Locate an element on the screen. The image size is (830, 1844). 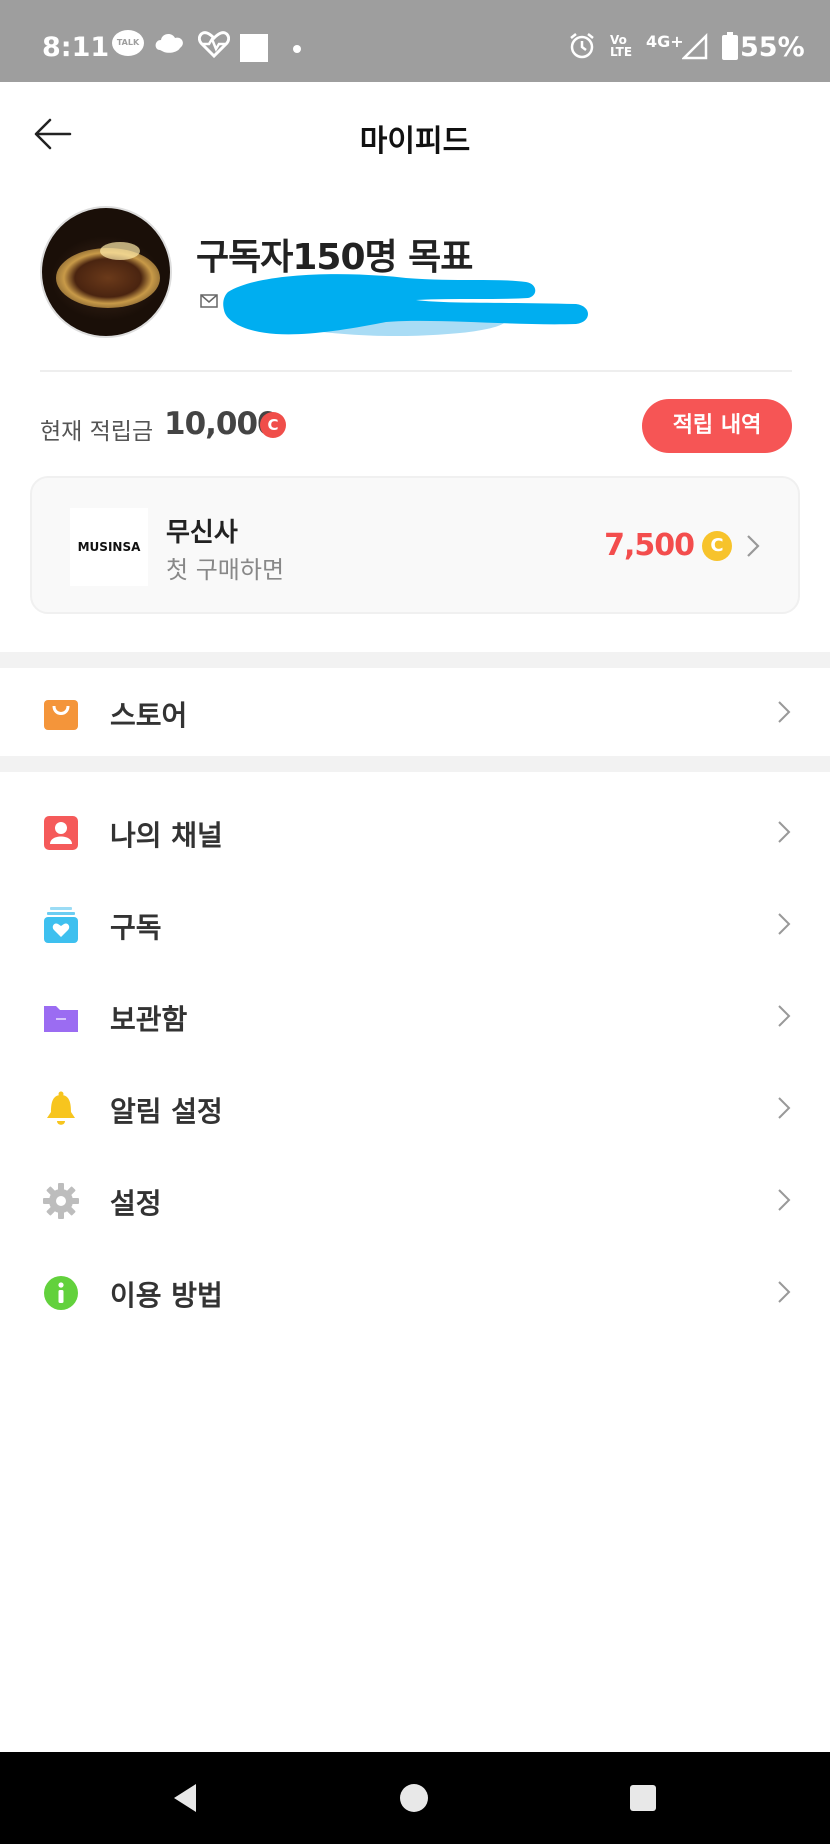
system-navigation-bar is located at coordinates (415, 1798).